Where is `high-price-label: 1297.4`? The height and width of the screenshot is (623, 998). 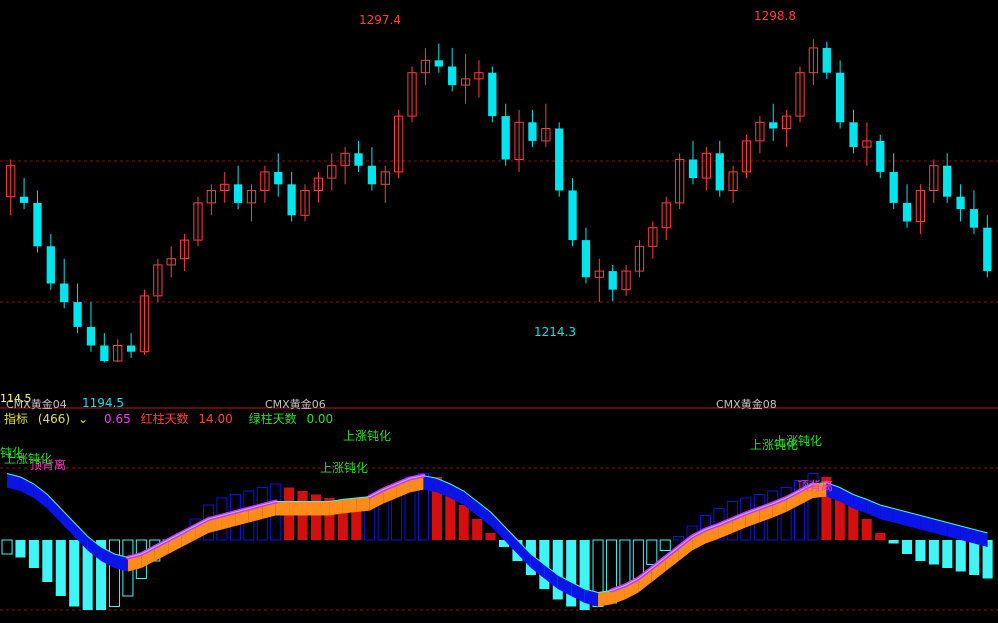 high-price-label: 1297.4 is located at coordinates (380, 20).